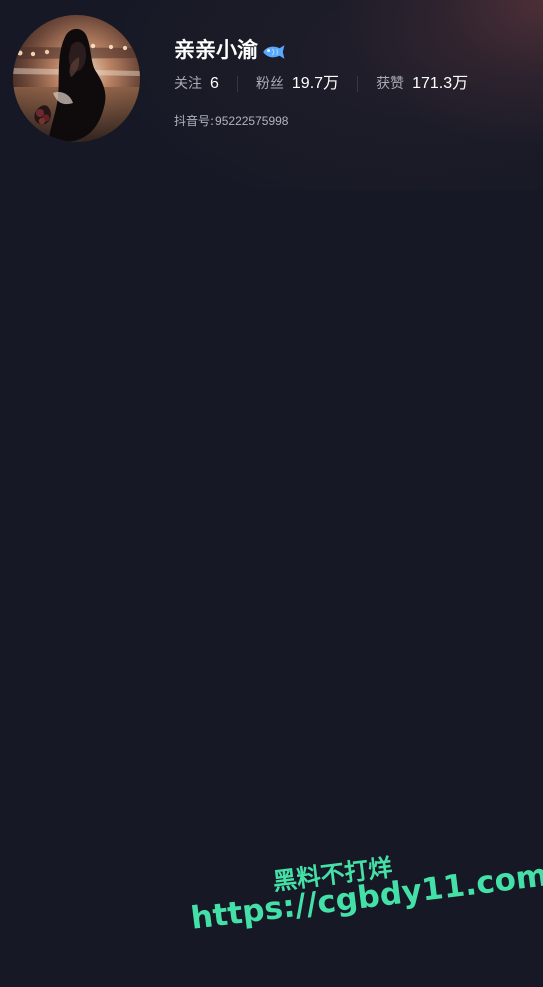 The width and height of the screenshot is (543, 987). I want to click on followers-stat: 粉丝 19.7万, so click(297, 84).